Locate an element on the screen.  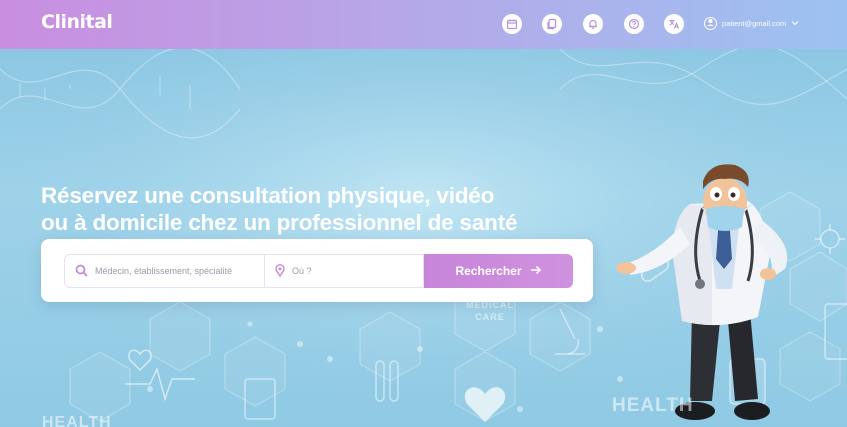
translate-icon is located at coordinates (674, 24).